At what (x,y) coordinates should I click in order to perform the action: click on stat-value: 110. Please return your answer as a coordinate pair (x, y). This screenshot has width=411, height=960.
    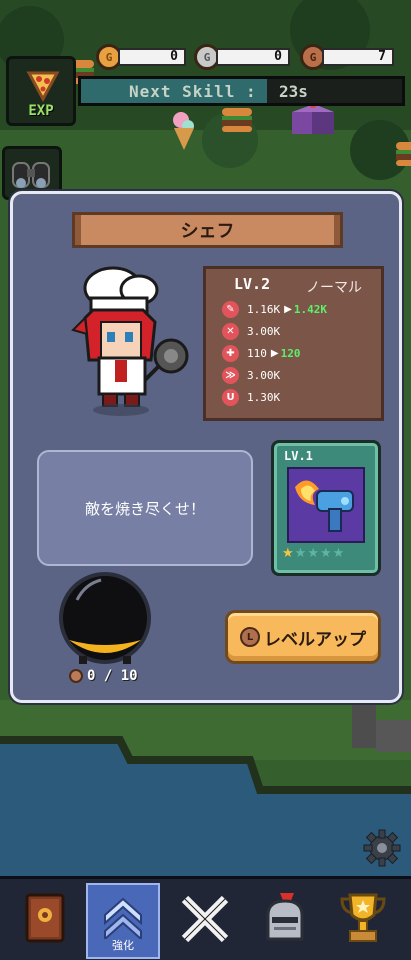
    Looking at the image, I should click on (257, 353).